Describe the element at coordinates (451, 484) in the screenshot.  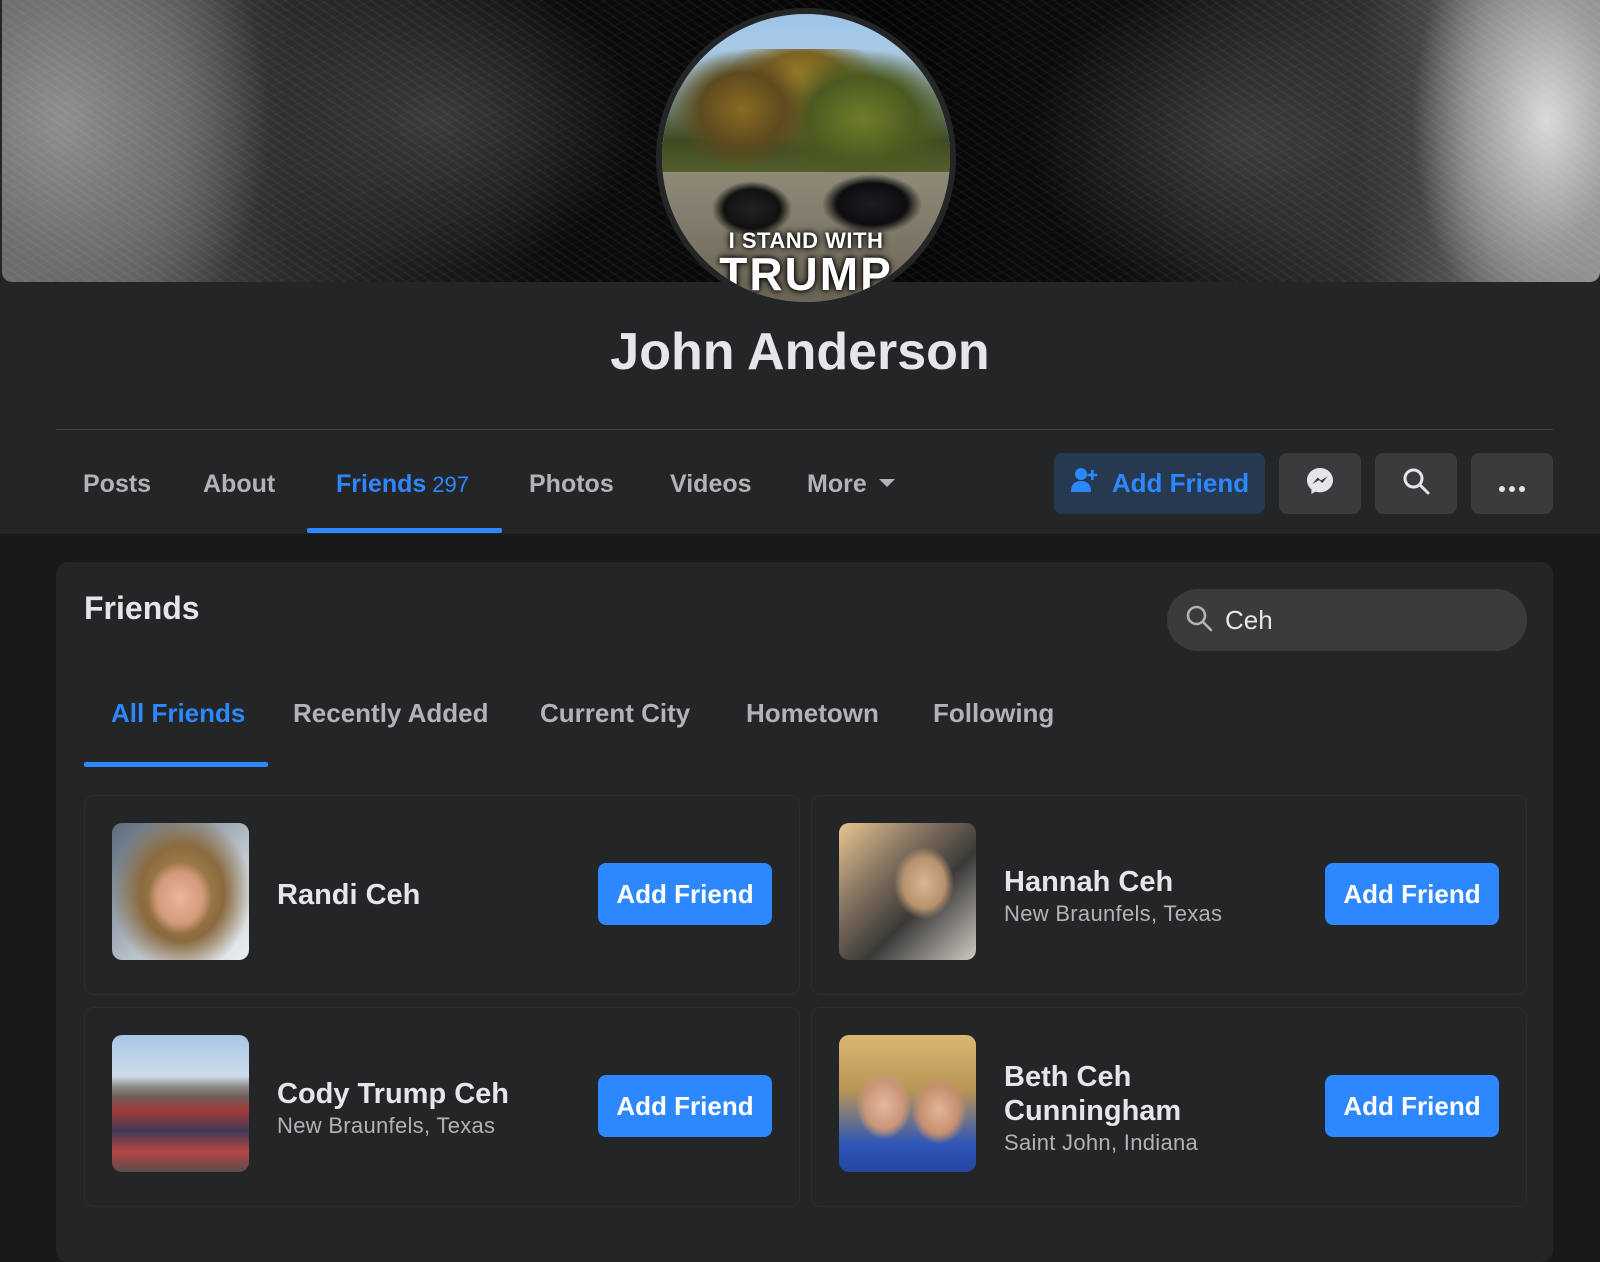
I see `friends-count: 297` at that location.